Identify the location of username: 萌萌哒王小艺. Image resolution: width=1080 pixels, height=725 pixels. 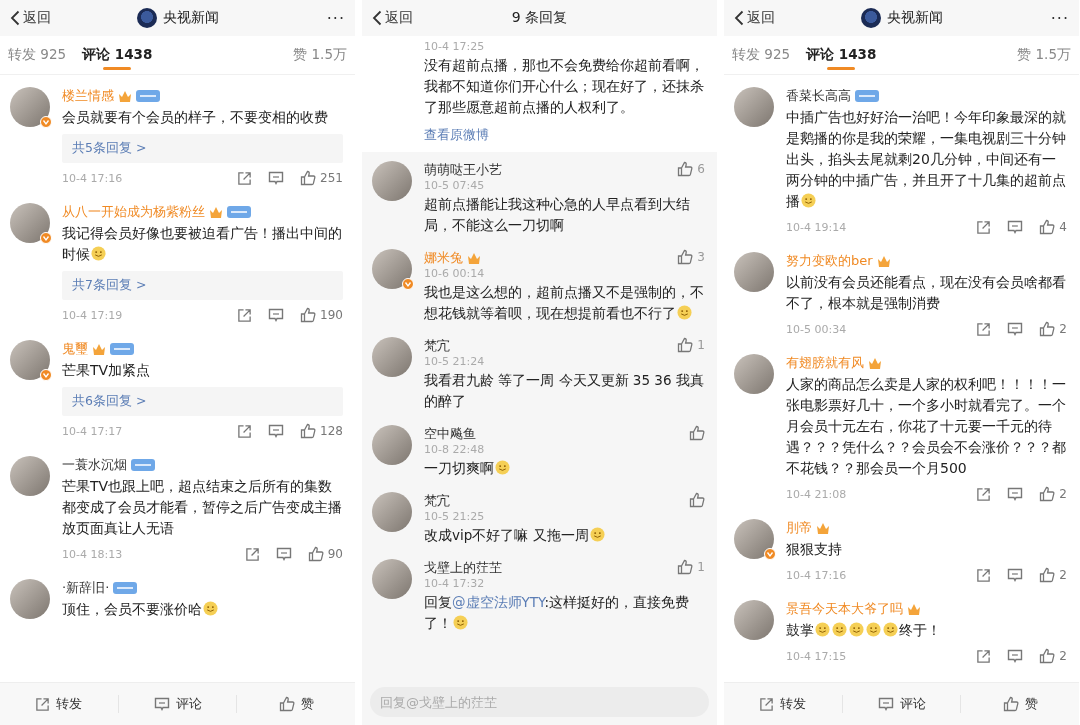
(463, 170).